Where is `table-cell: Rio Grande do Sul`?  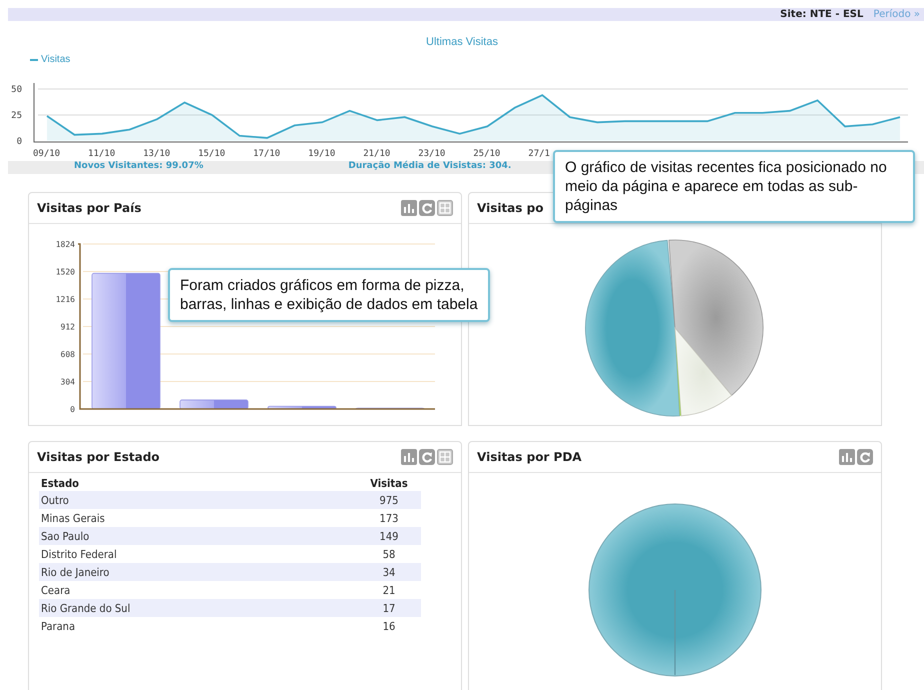 table-cell: Rio Grande do Sul is located at coordinates (198, 608).